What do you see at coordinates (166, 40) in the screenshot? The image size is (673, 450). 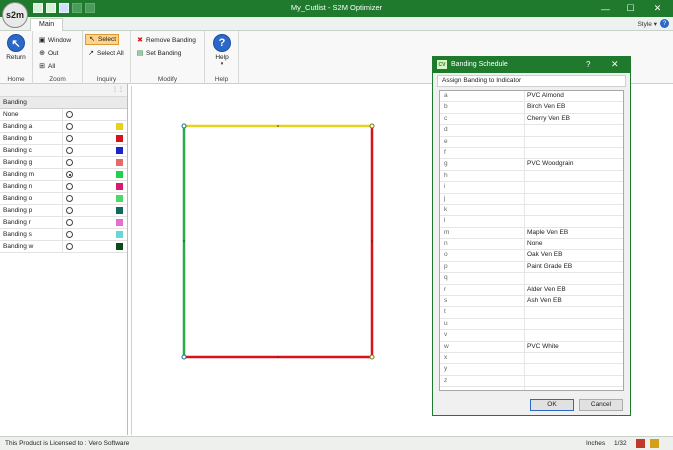 I see `remove-banding-button: ✖ Remove Banding` at bounding box center [166, 40].